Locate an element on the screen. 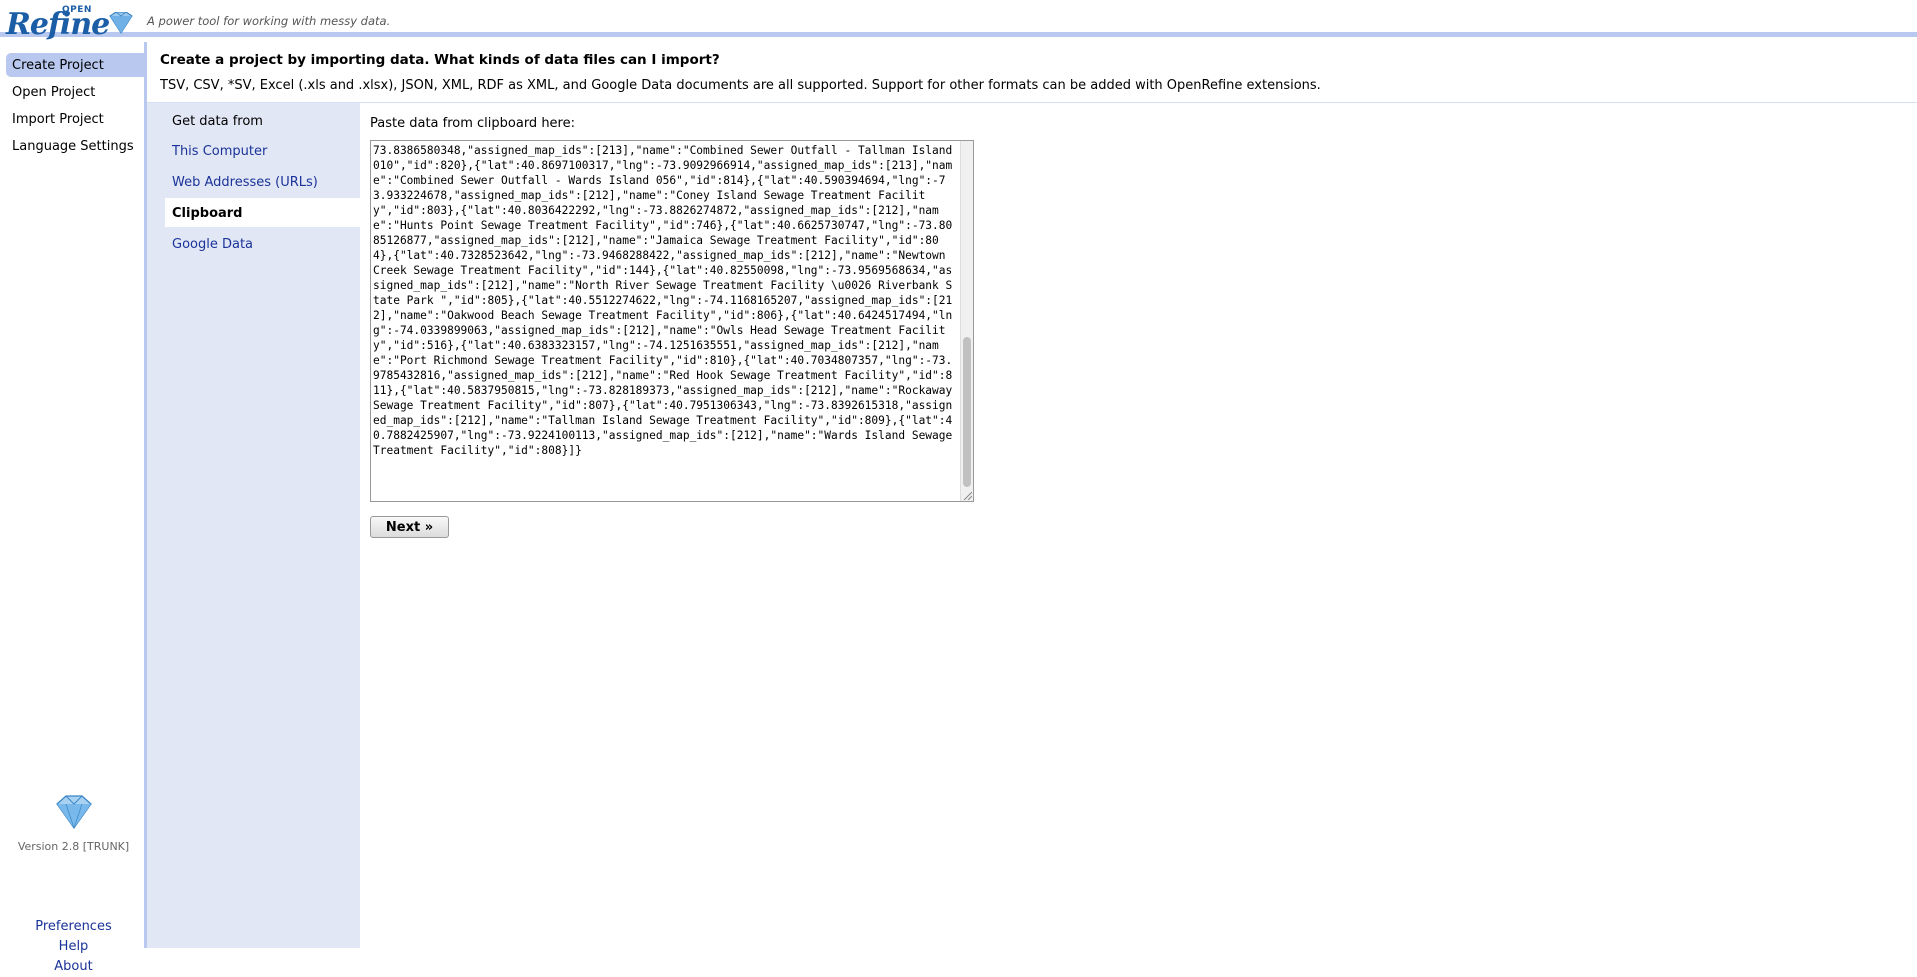 This screenshot has height=977, width=1917. openrefine-logo: Refine OPEN is located at coordinates (71, 22).